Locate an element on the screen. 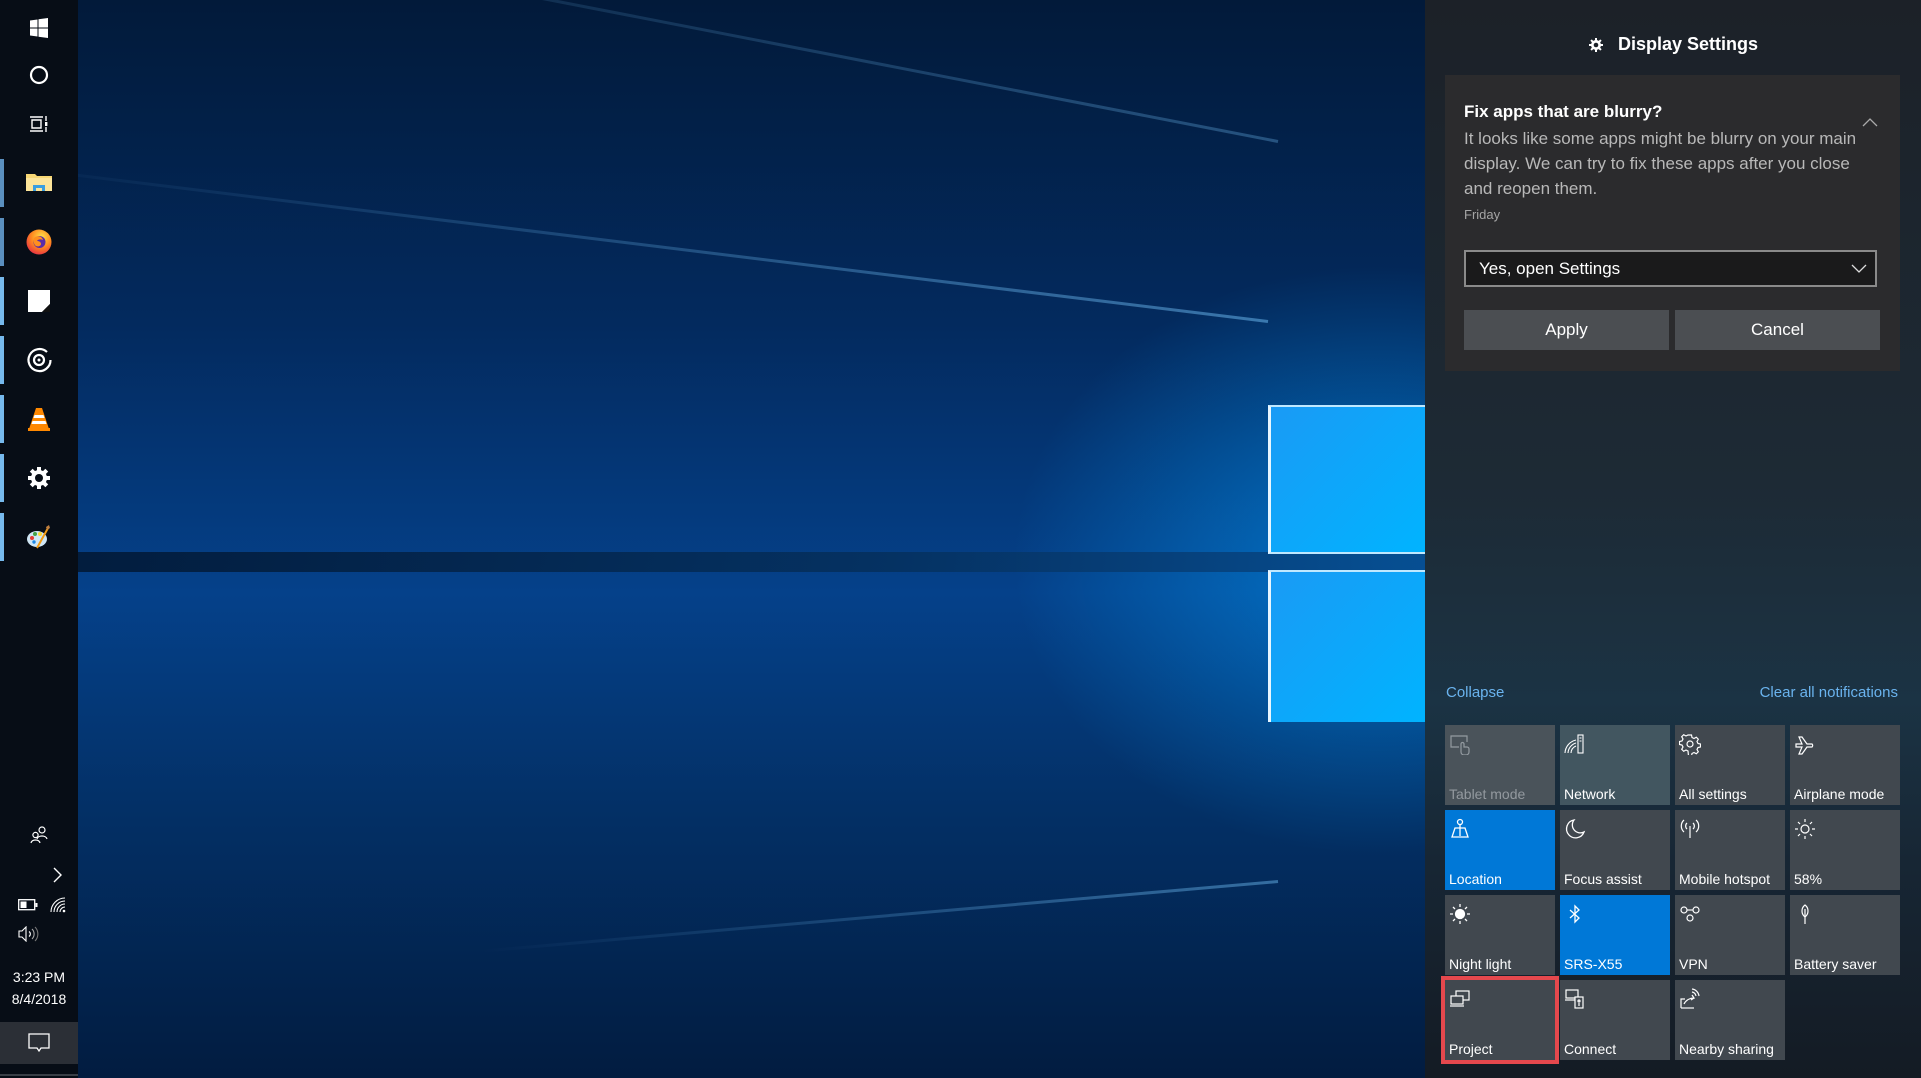 The image size is (1921, 1078). clock-time: 3:23 PM is located at coordinates (39, 977).